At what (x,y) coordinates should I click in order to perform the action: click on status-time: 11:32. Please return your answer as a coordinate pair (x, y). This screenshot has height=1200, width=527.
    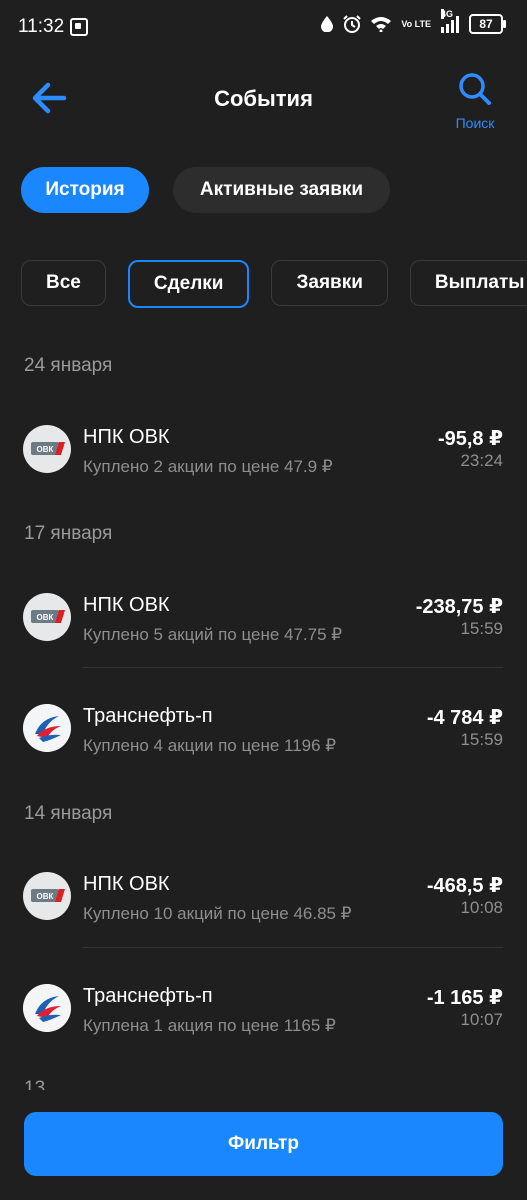
    Looking at the image, I should click on (41, 26).